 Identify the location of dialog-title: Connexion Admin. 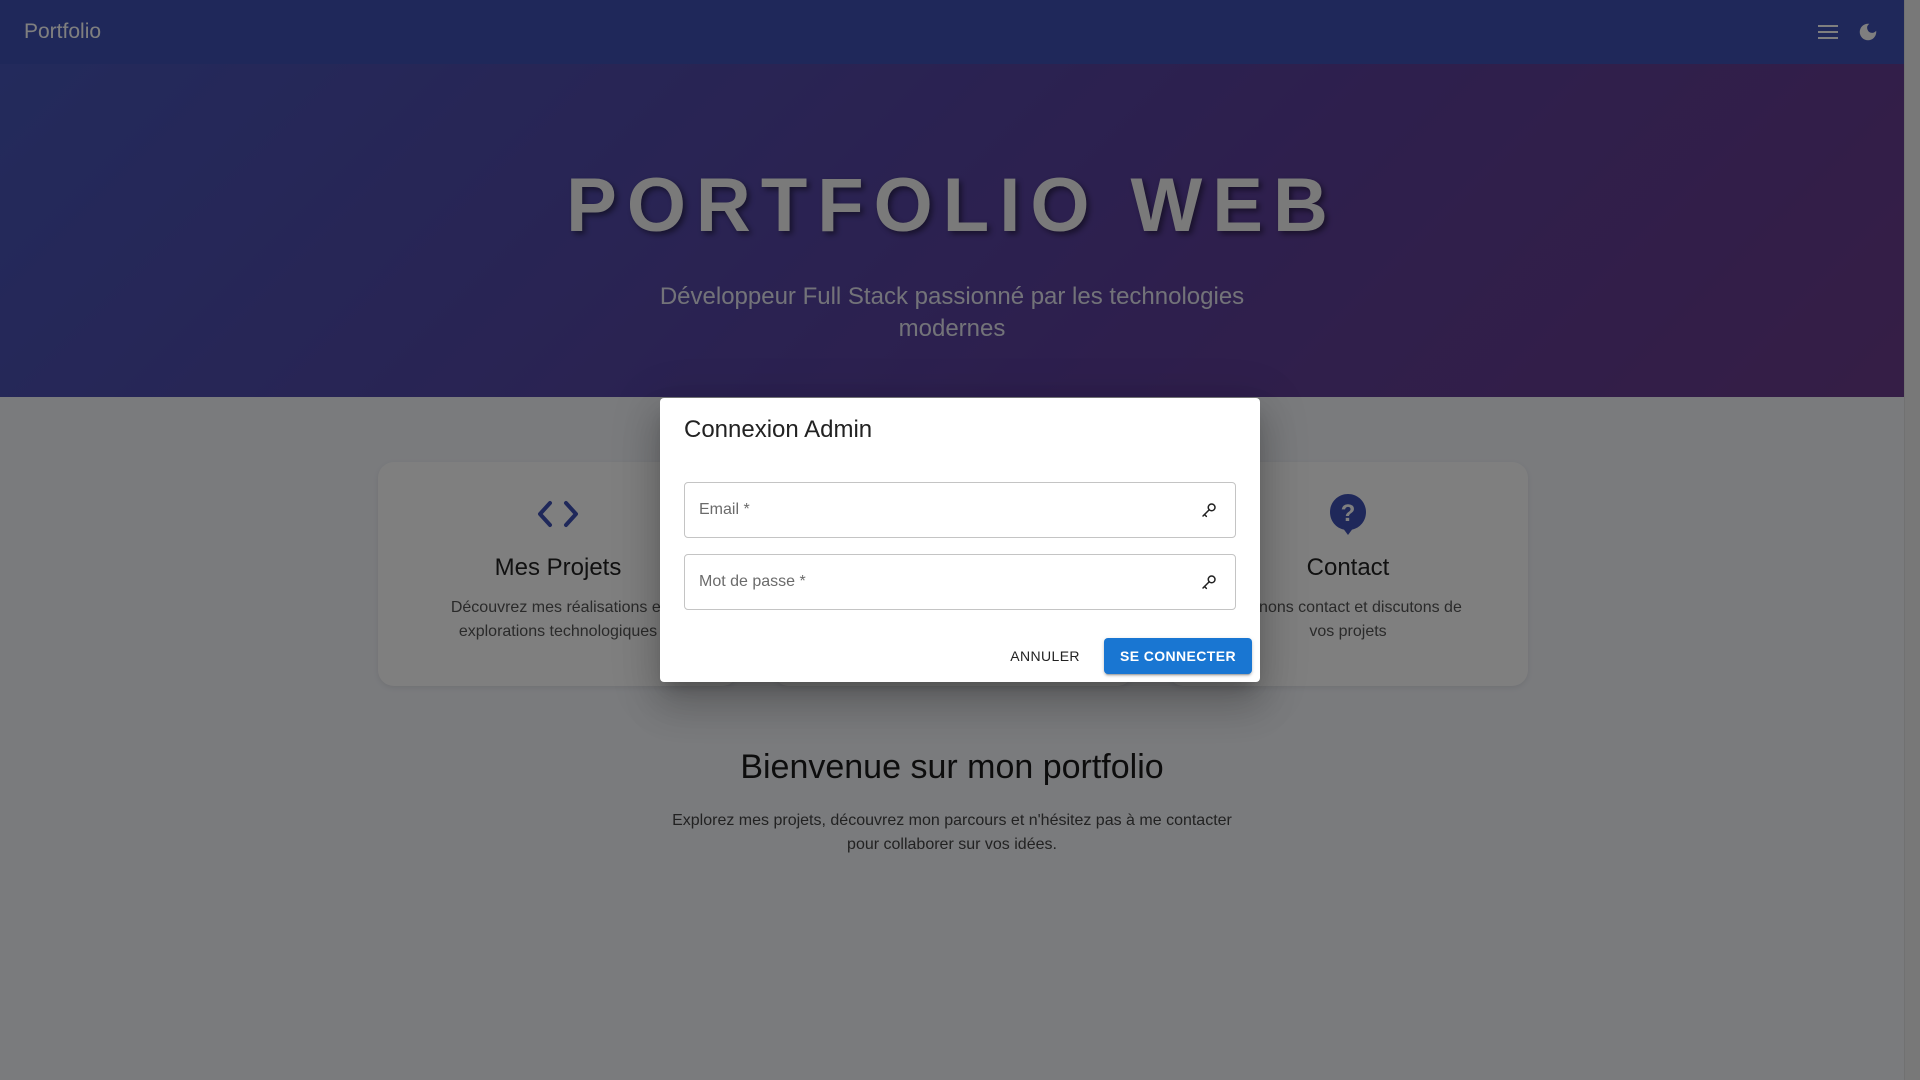
(778, 429).